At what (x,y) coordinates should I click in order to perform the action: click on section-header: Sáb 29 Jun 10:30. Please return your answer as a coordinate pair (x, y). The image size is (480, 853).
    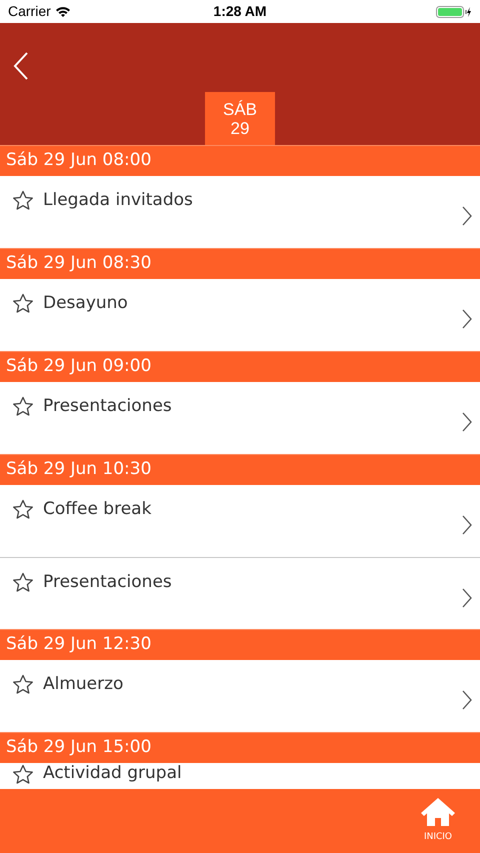
    Looking at the image, I should click on (79, 470).